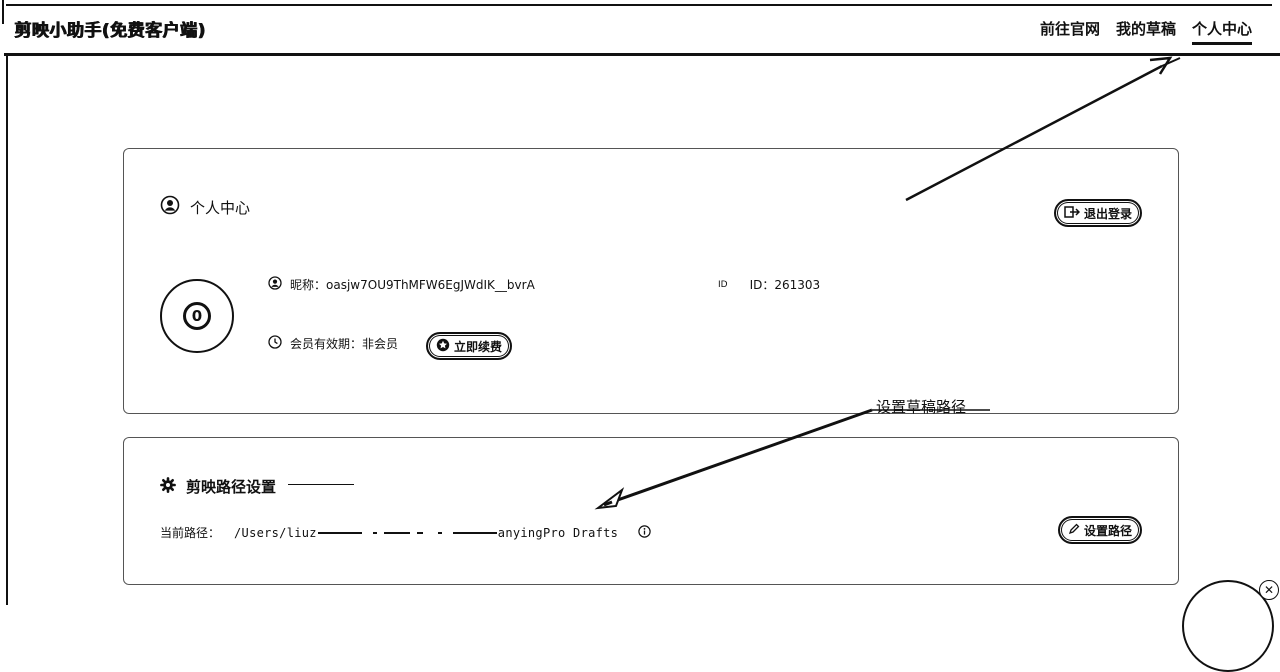 This screenshot has height=672, width=1280. What do you see at coordinates (220, 207) in the screenshot?
I see `profile-title-text: 个人中心` at bounding box center [220, 207].